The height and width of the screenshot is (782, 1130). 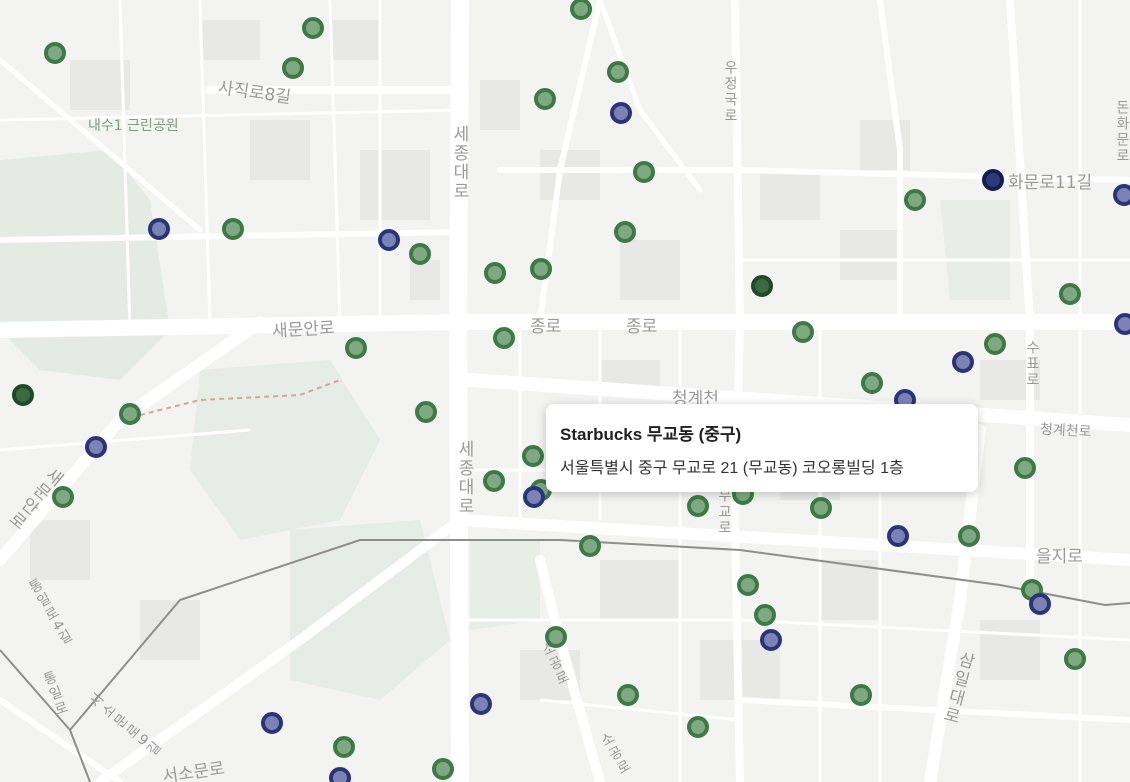 What do you see at coordinates (534, 497) in the screenshot?
I see `store-marker-selected` at bounding box center [534, 497].